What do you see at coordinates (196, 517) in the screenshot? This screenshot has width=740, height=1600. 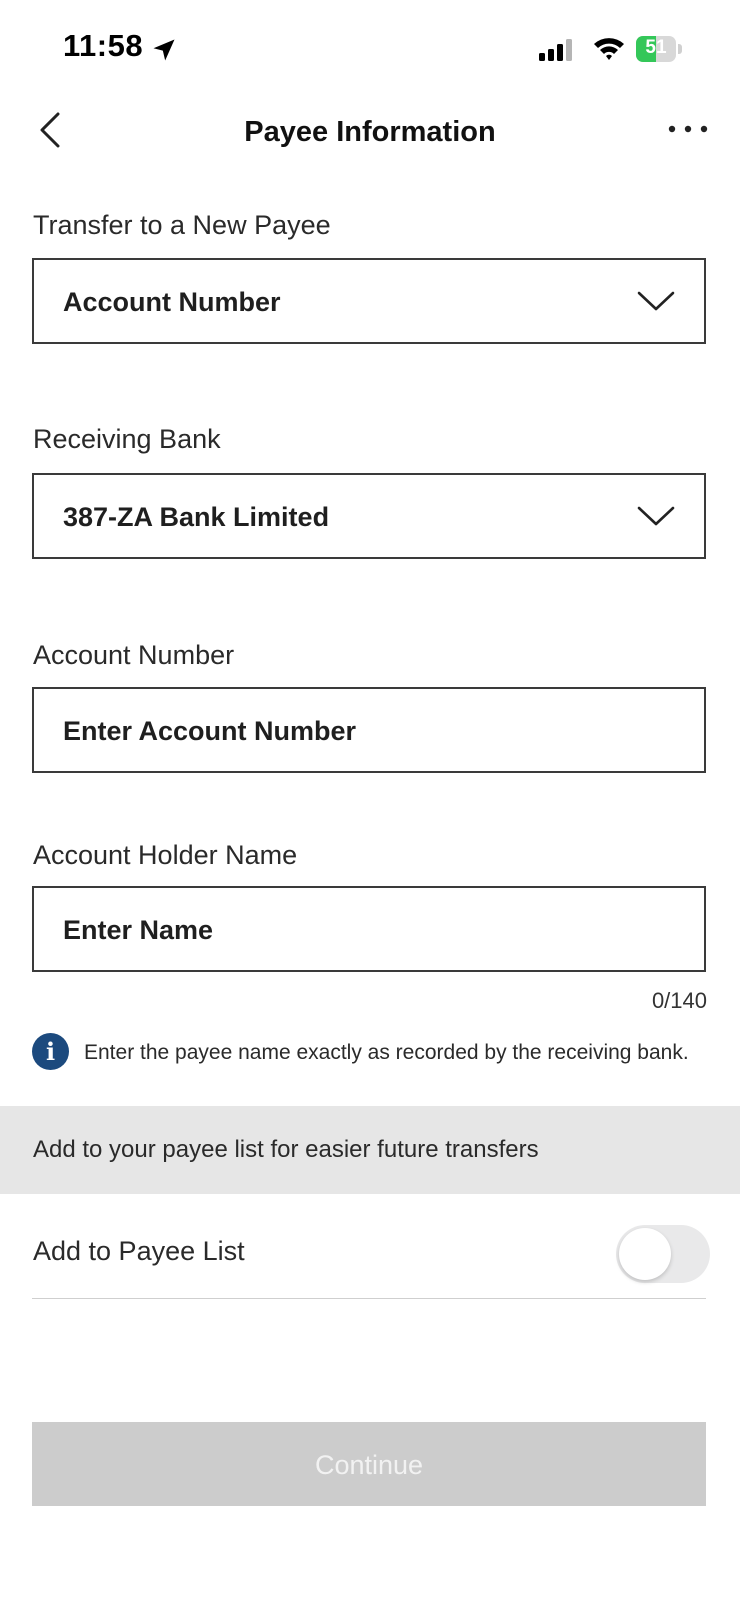 I see `receiving-bank-value: 387-ZA Bank Limited` at bounding box center [196, 517].